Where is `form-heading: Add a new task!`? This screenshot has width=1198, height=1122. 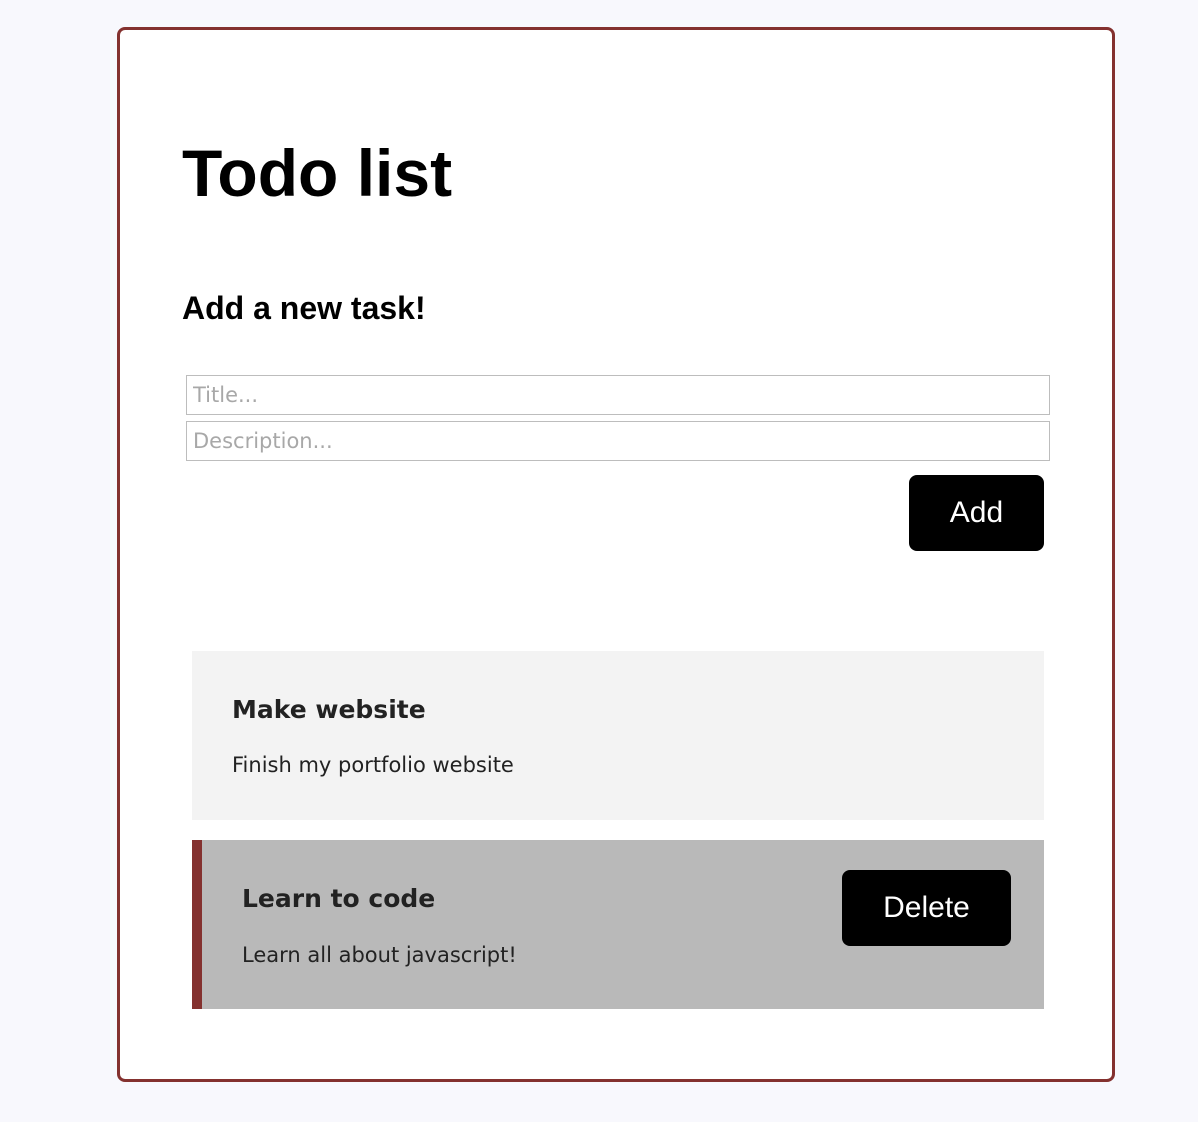 form-heading: Add a new task! is located at coordinates (304, 308).